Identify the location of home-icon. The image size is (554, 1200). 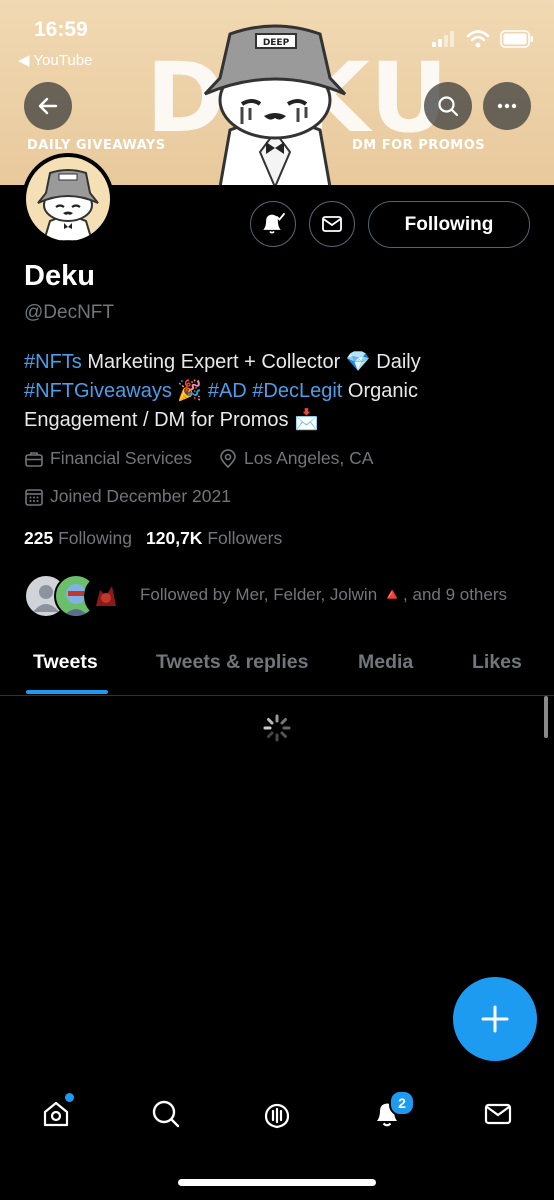
(56, 1114).